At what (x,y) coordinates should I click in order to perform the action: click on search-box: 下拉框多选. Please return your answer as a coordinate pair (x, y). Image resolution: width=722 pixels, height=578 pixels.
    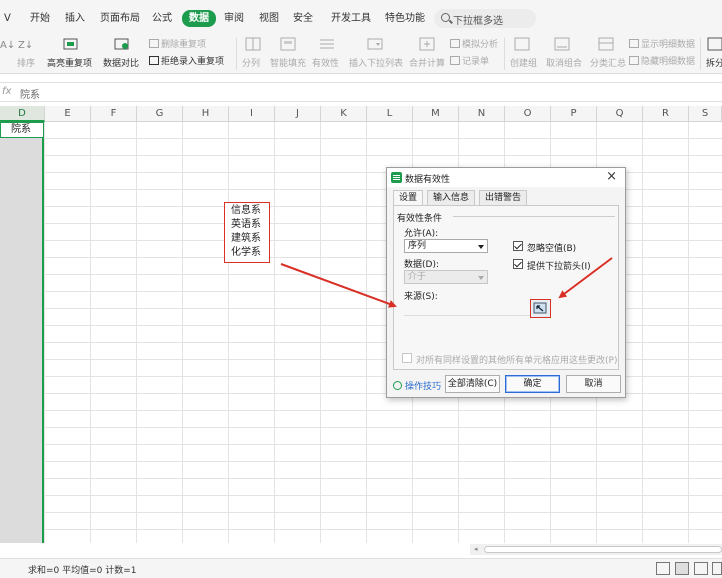
    Looking at the image, I should click on (485, 18).